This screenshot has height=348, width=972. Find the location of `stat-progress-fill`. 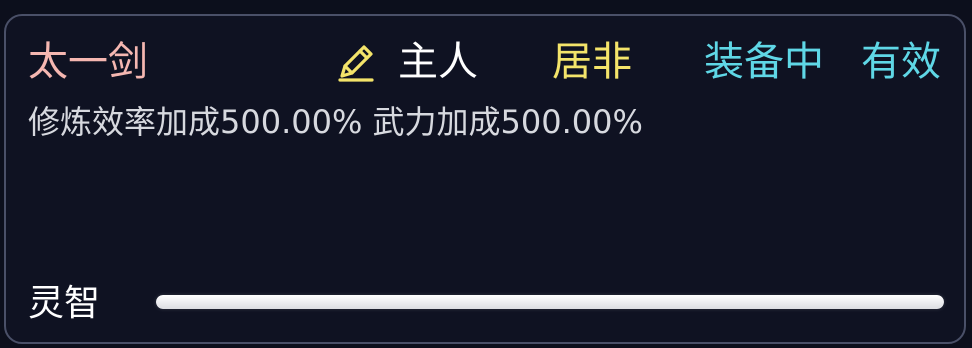

stat-progress-fill is located at coordinates (550, 302).